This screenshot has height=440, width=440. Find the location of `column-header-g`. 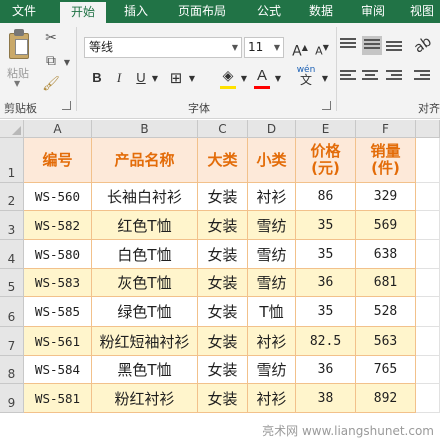

column-header-g is located at coordinates (428, 129).